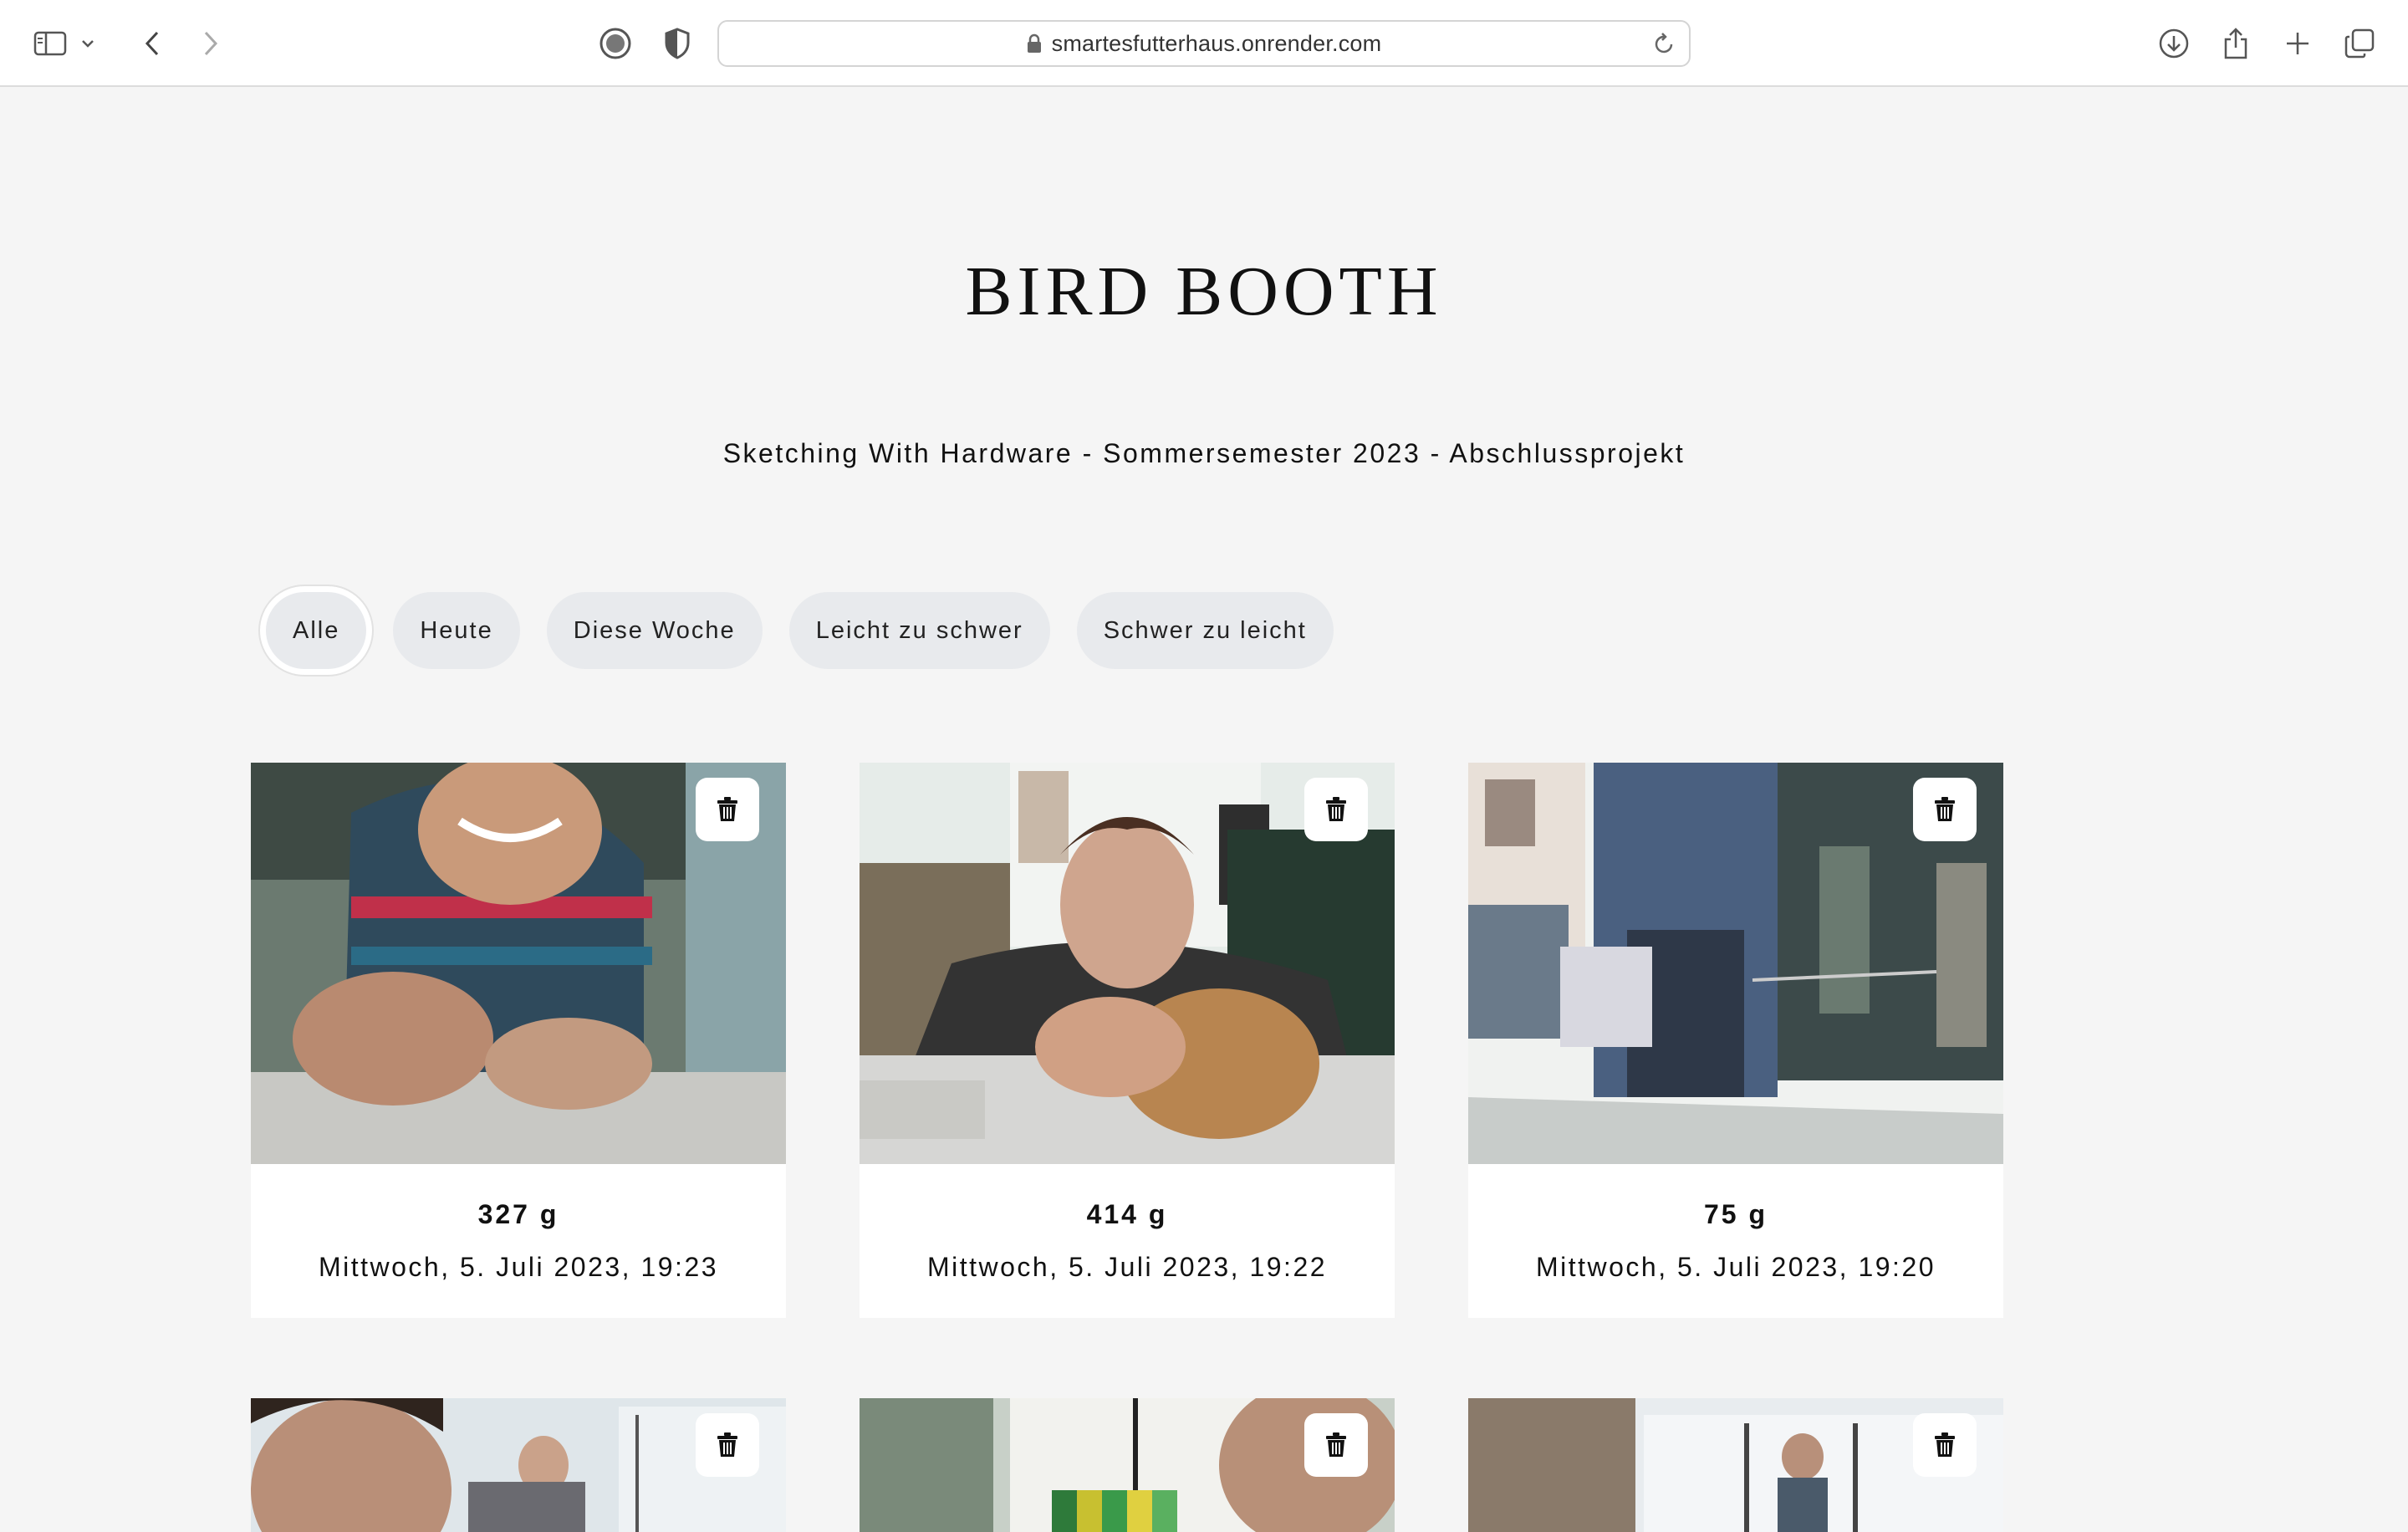 This screenshot has height=1532, width=2408. Describe the element at coordinates (519, 1267) in the screenshot. I see `timestamp-label: Mittwoch, 5. Juli 2023, 19:23` at that location.